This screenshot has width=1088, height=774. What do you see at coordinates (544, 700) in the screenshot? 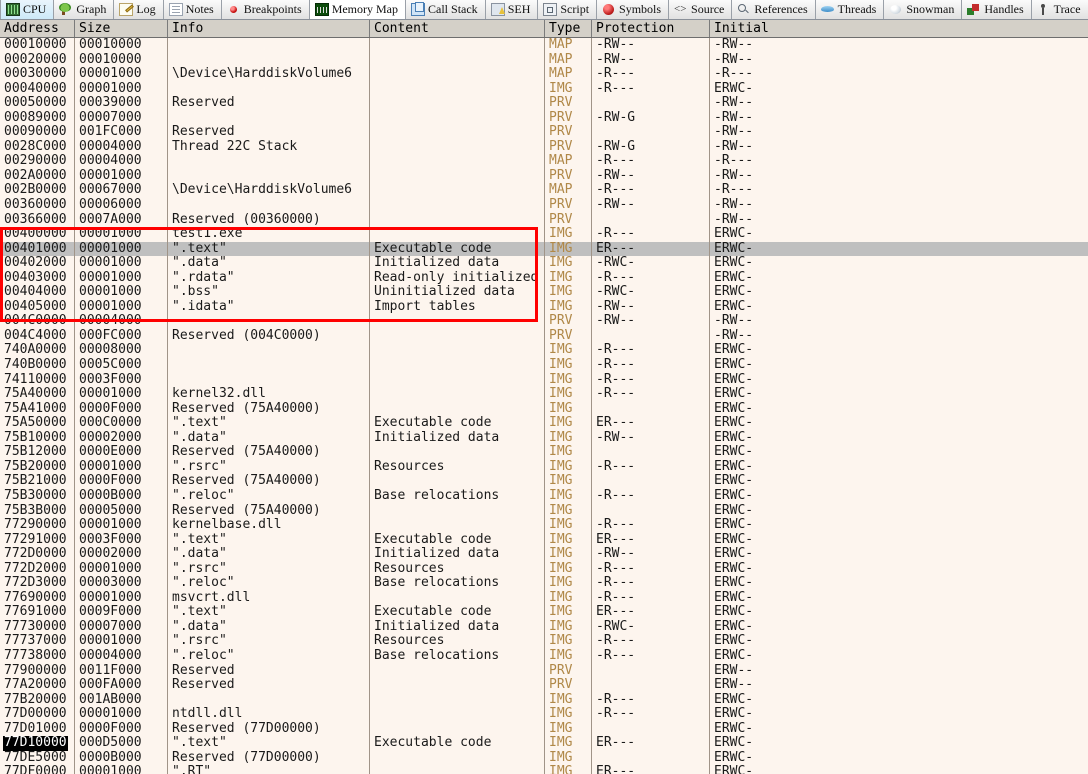
I see `table-row: 77B20000 001AB000 IMG -R--- ERWC-` at bounding box center [544, 700].